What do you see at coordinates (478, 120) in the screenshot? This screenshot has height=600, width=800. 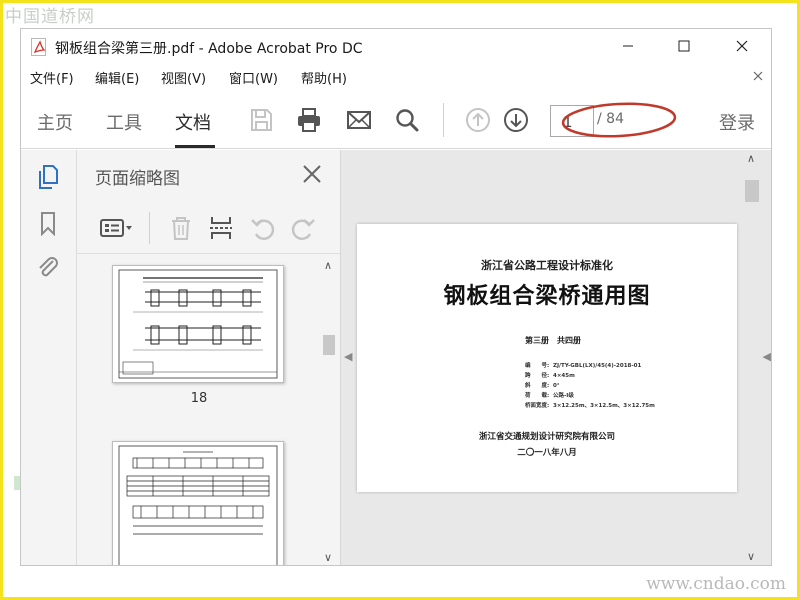 I see `page-up-icon` at bounding box center [478, 120].